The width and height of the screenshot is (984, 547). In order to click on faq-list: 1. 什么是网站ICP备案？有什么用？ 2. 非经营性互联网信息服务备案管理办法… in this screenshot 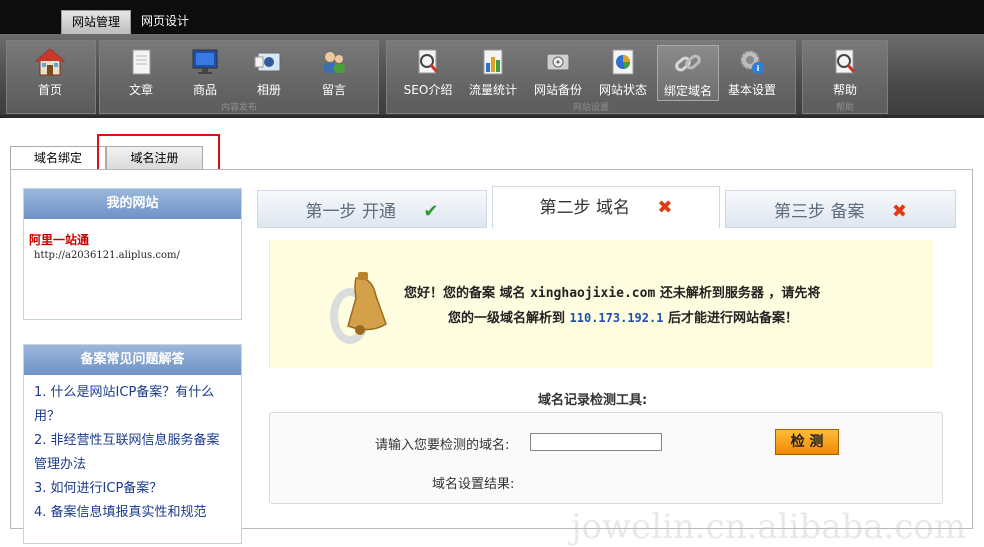, I will do `click(132, 453)`.